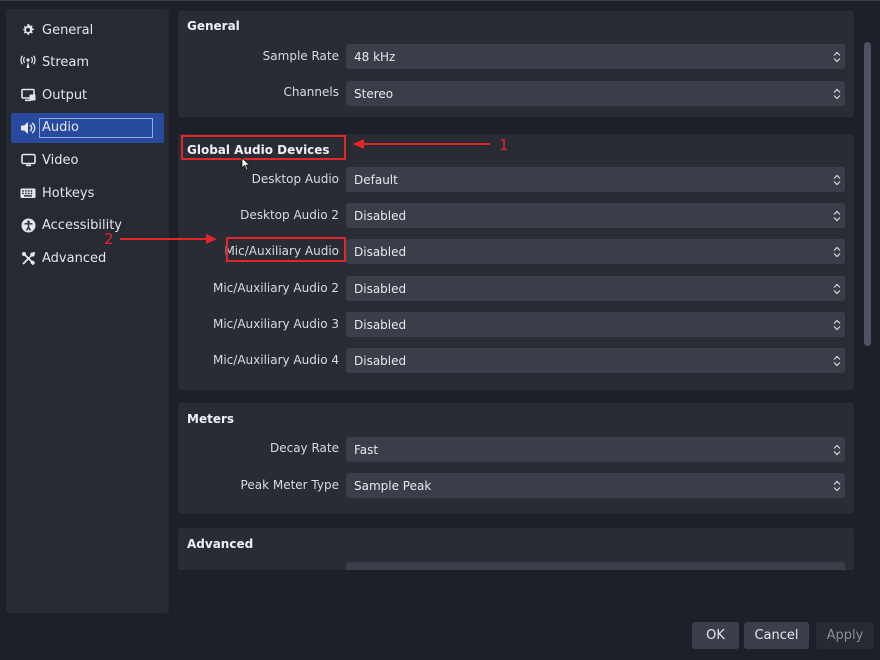 The height and width of the screenshot is (660, 880). What do you see at coordinates (504, 145) in the screenshot?
I see `annotation-number-1: 1` at bounding box center [504, 145].